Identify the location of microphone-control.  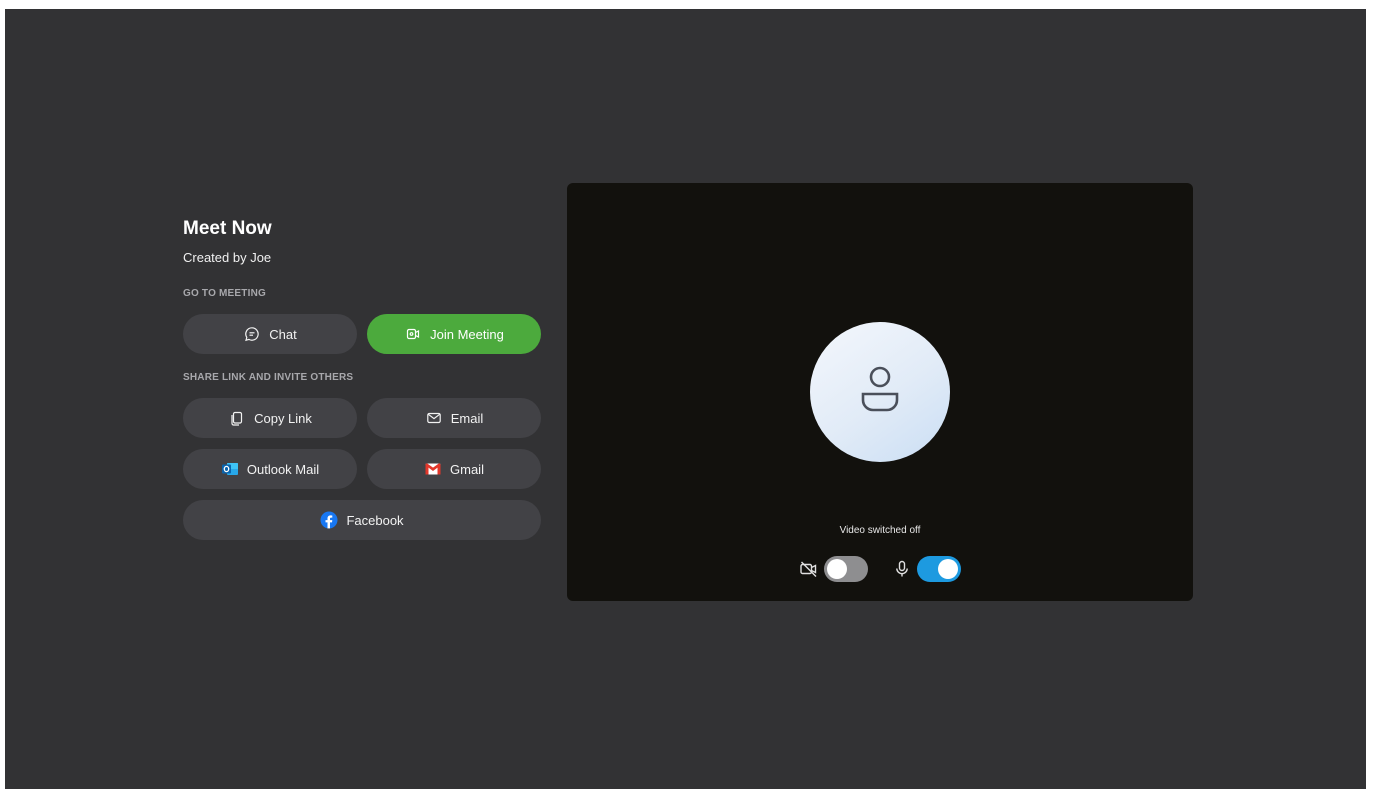
(926, 569).